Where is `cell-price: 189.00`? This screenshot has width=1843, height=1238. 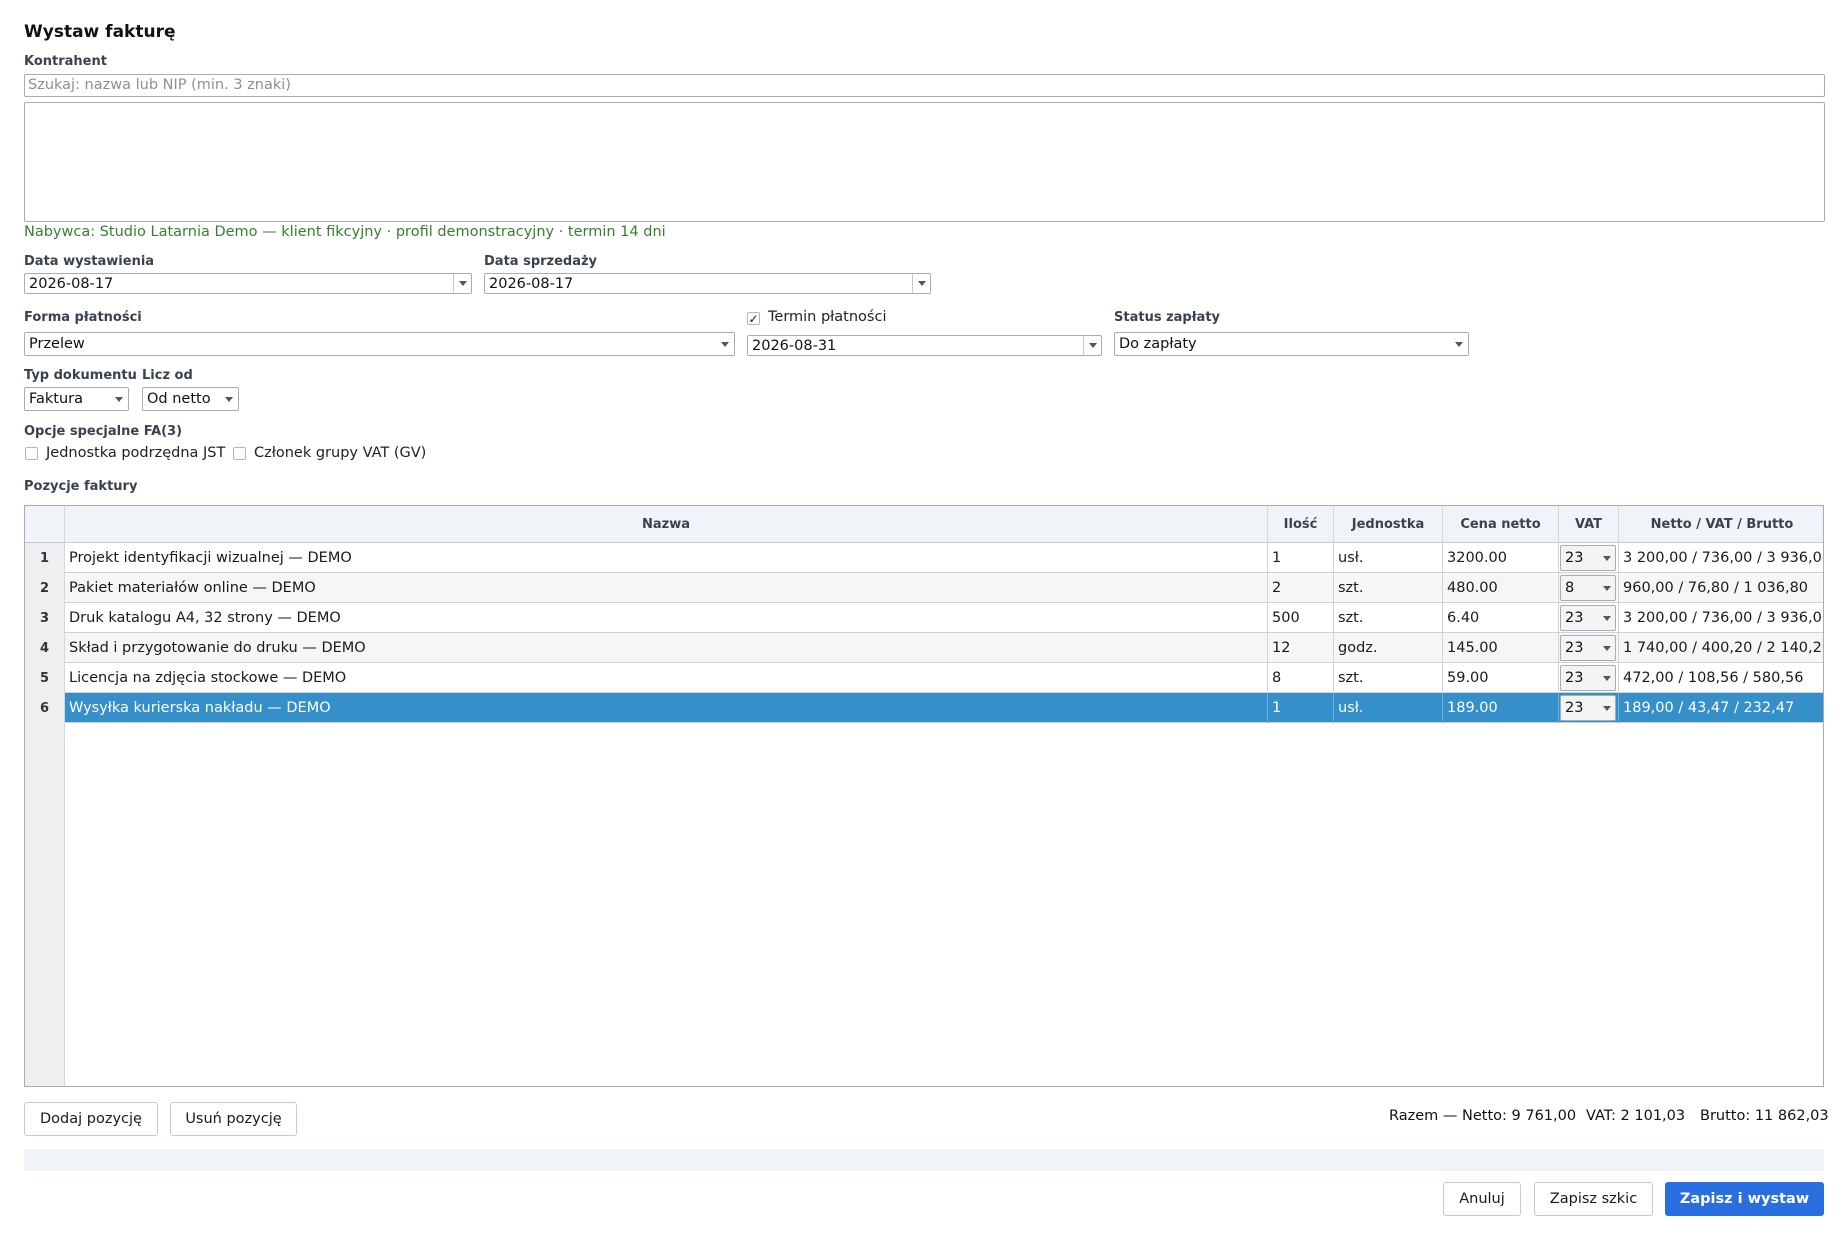
cell-price: 189.00 is located at coordinates (1501, 708).